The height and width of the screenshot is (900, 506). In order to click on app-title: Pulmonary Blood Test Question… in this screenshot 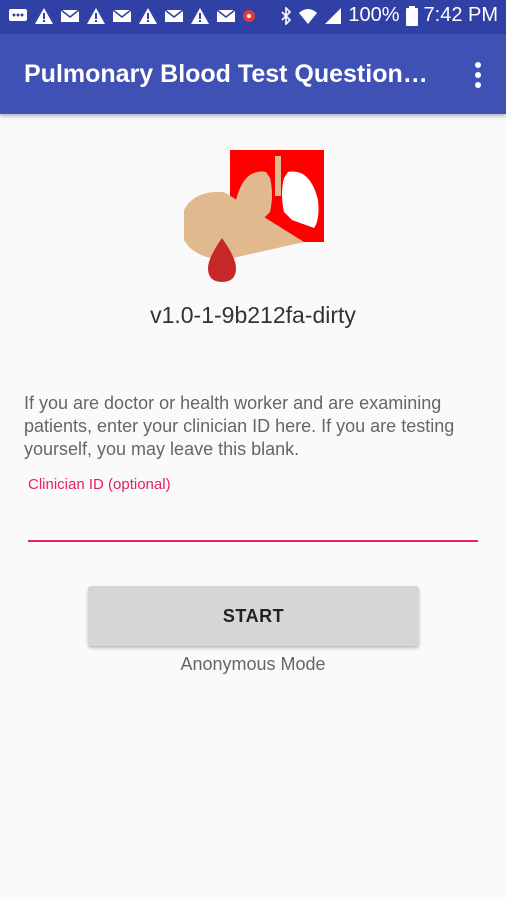, I will do `click(226, 74)`.